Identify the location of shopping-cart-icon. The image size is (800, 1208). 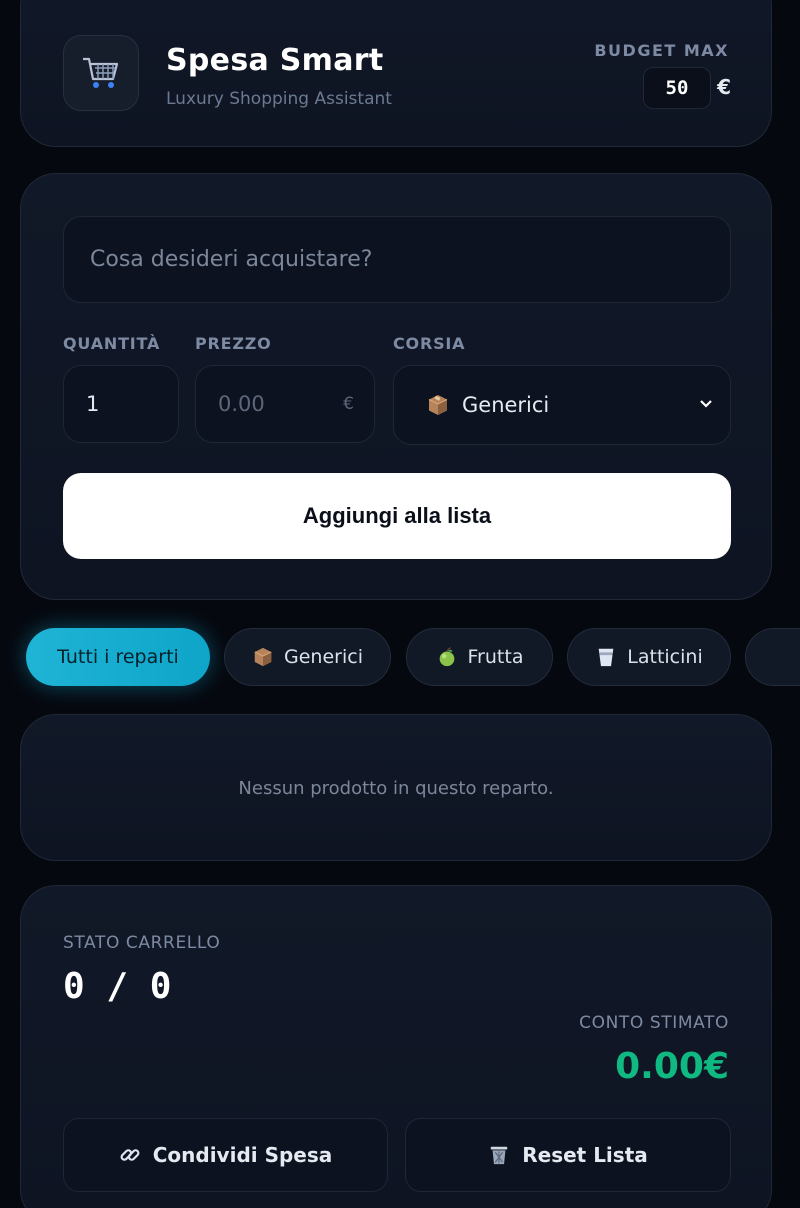
(101, 72).